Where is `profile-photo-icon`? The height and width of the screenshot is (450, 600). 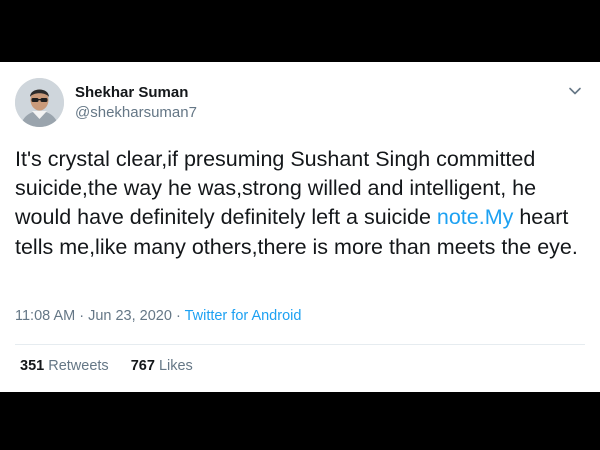 profile-photo-icon is located at coordinates (39, 102).